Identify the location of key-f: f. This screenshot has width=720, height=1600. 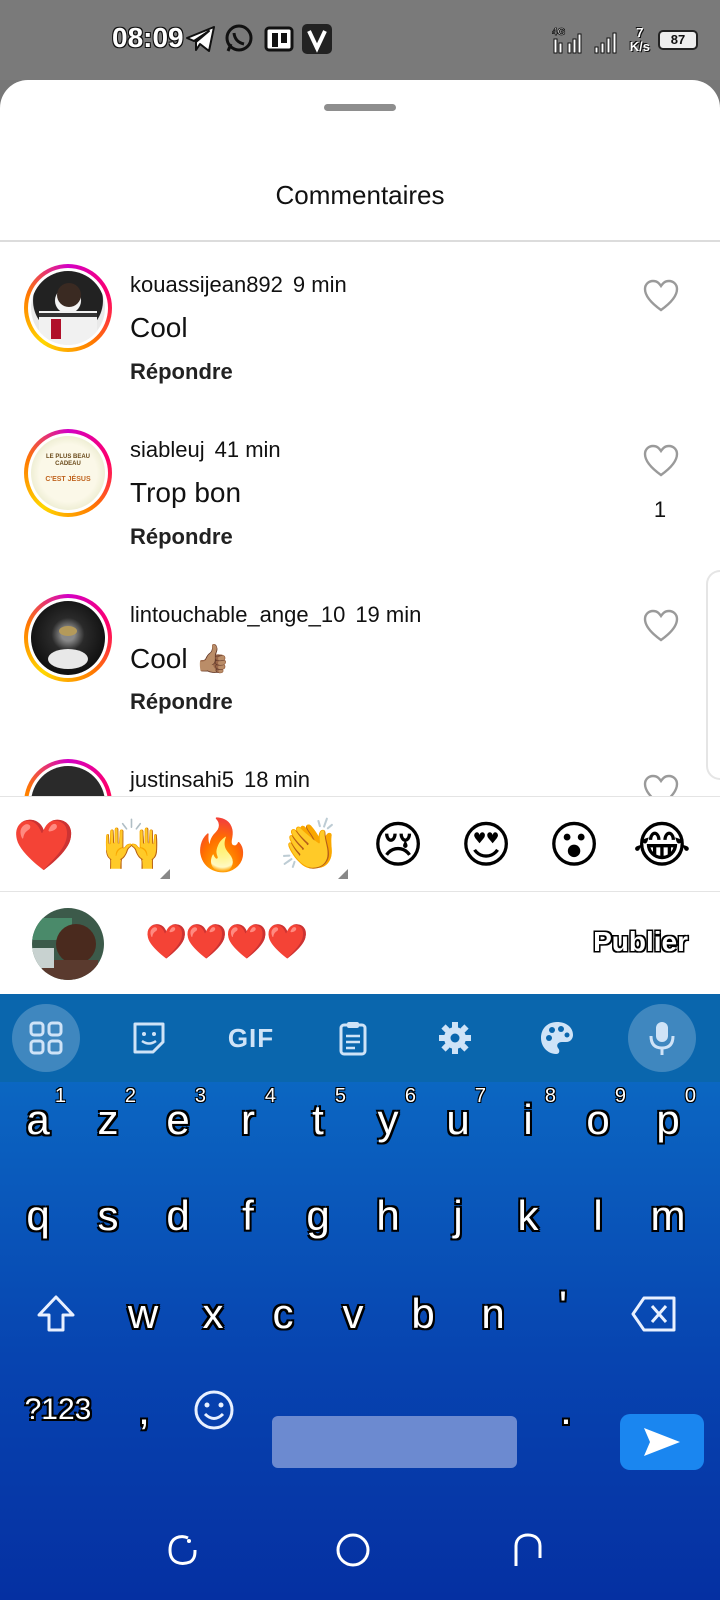
(248, 1216).